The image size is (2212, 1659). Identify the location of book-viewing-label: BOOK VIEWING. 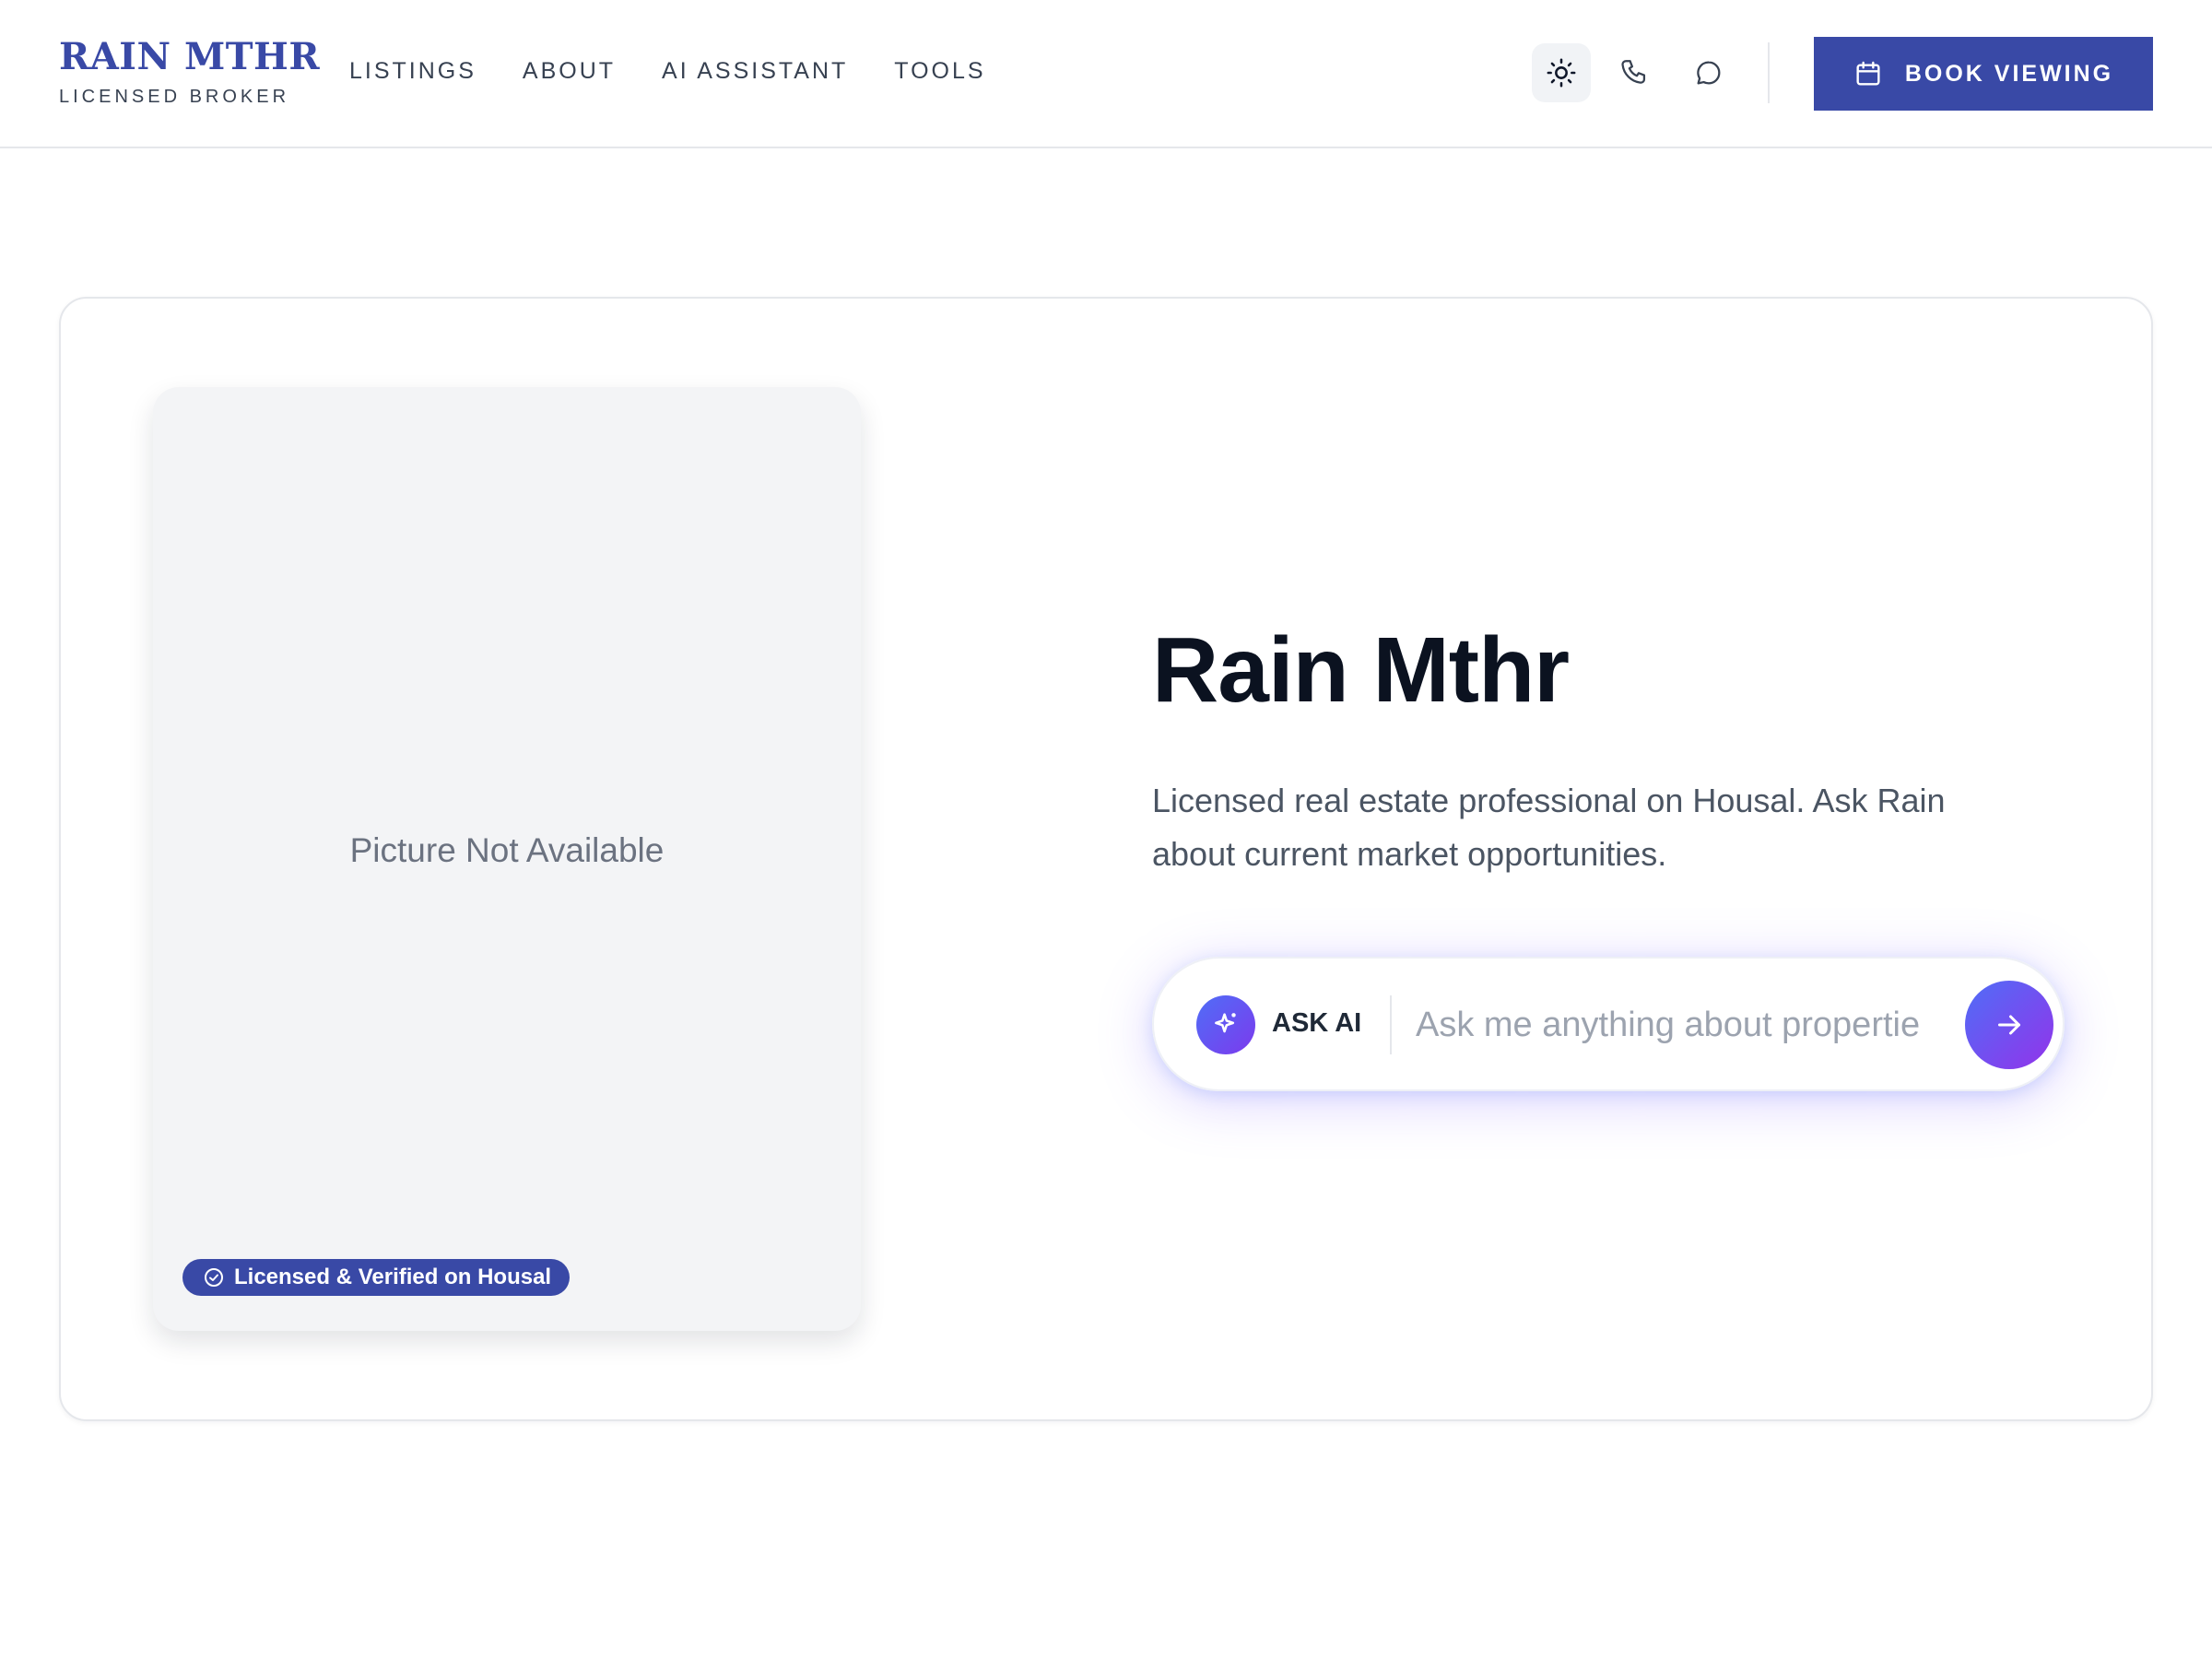
(2009, 73).